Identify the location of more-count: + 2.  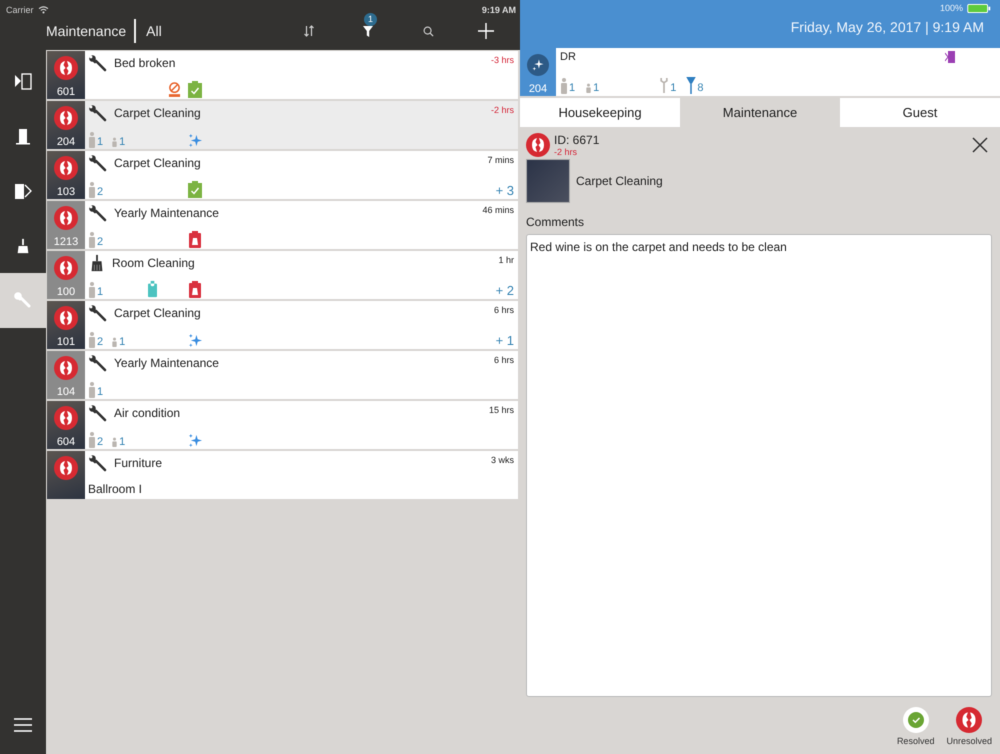
(505, 290).